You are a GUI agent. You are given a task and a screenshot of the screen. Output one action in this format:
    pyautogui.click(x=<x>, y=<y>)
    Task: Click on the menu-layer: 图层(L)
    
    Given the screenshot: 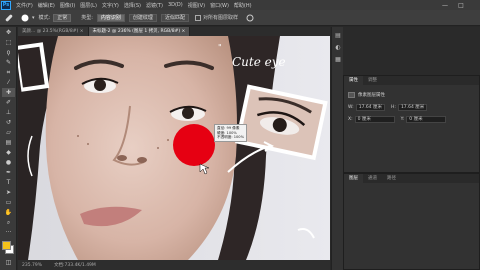 What is the action you would take?
    pyautogui.click(x=88, y=5)
    